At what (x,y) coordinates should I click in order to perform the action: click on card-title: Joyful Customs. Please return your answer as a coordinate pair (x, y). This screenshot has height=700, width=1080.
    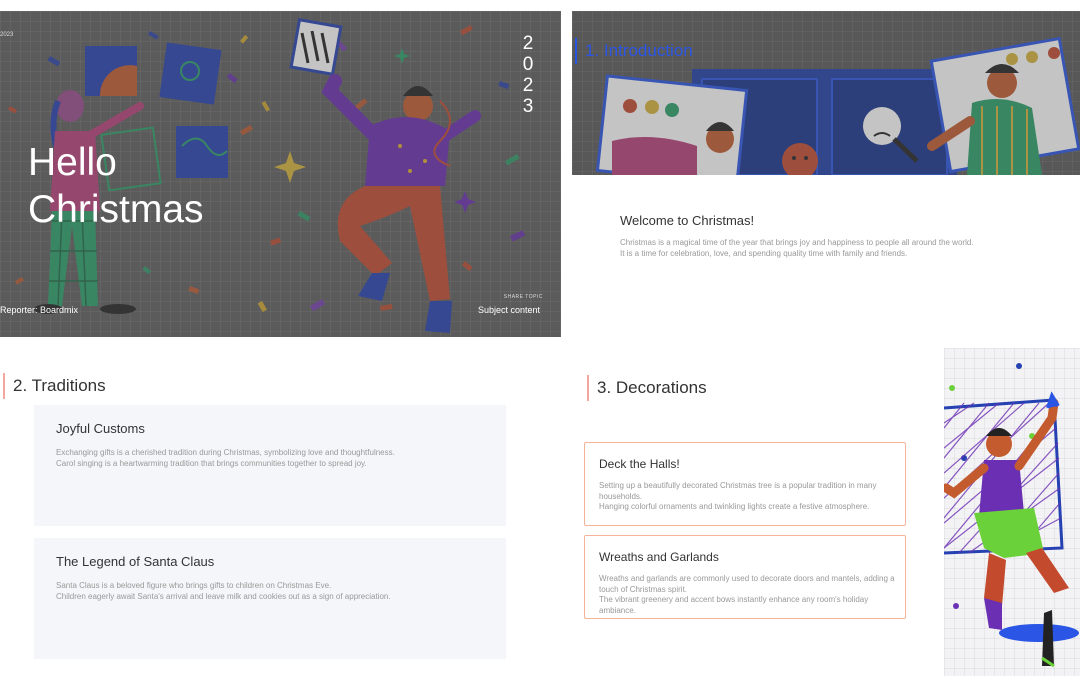
    Looking at the image, I should click on (100, 428).